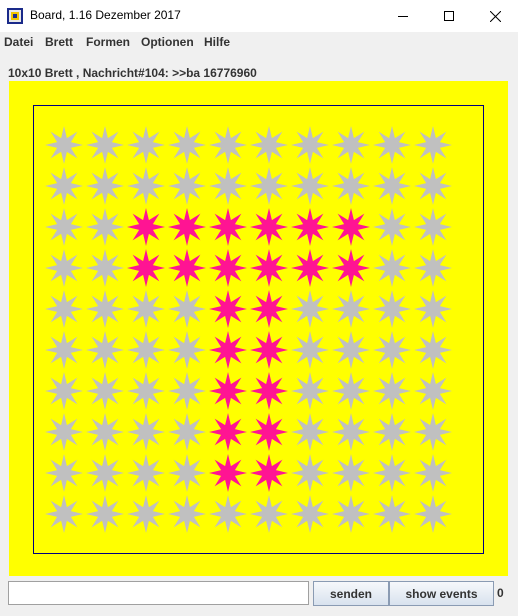 The image size is (518, 616). I want to click on menu-datei: Datei, so click(18, 42).